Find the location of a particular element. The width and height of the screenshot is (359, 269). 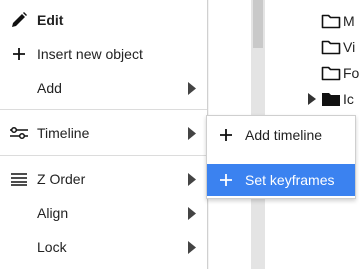

menu-item-edit: Edit is located at coordinates (103, 20).